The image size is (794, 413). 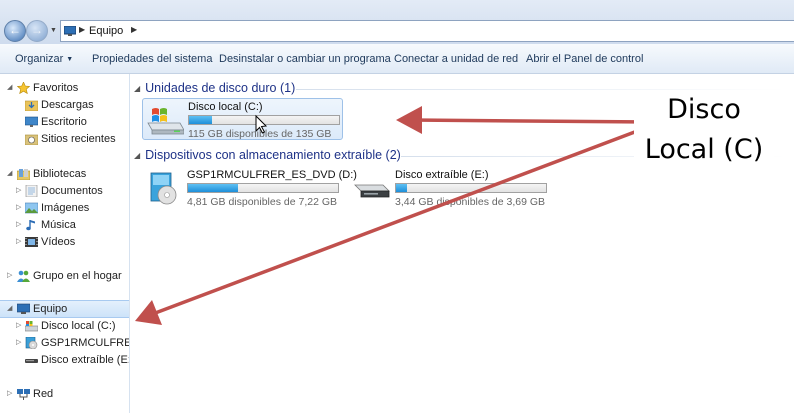 I want to click on downloads-folder-icon, so click(x=31, y=105).